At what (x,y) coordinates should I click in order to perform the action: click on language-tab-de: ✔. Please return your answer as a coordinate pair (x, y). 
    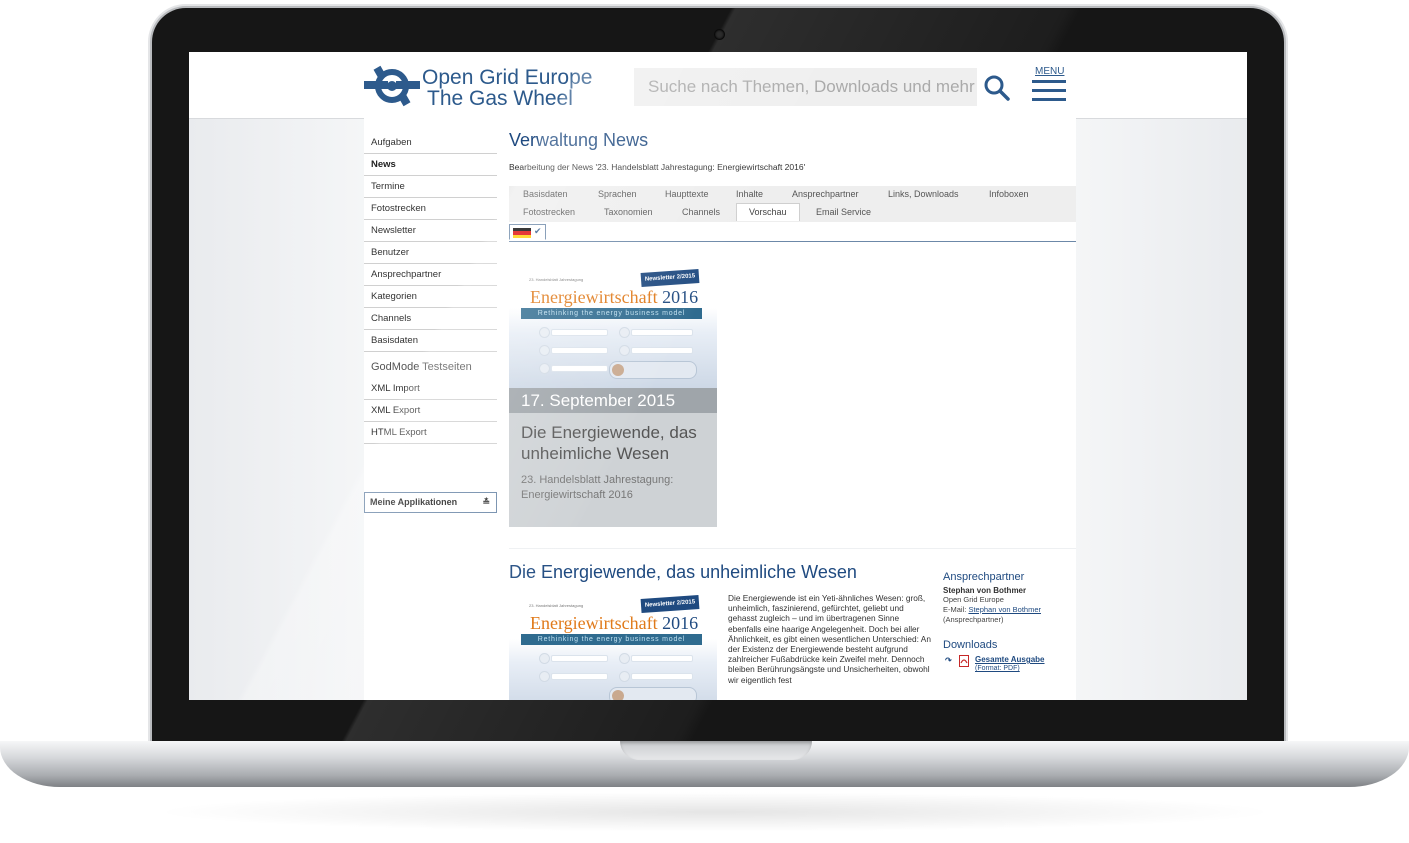
    Looking at the image, I should click on (527, 232).